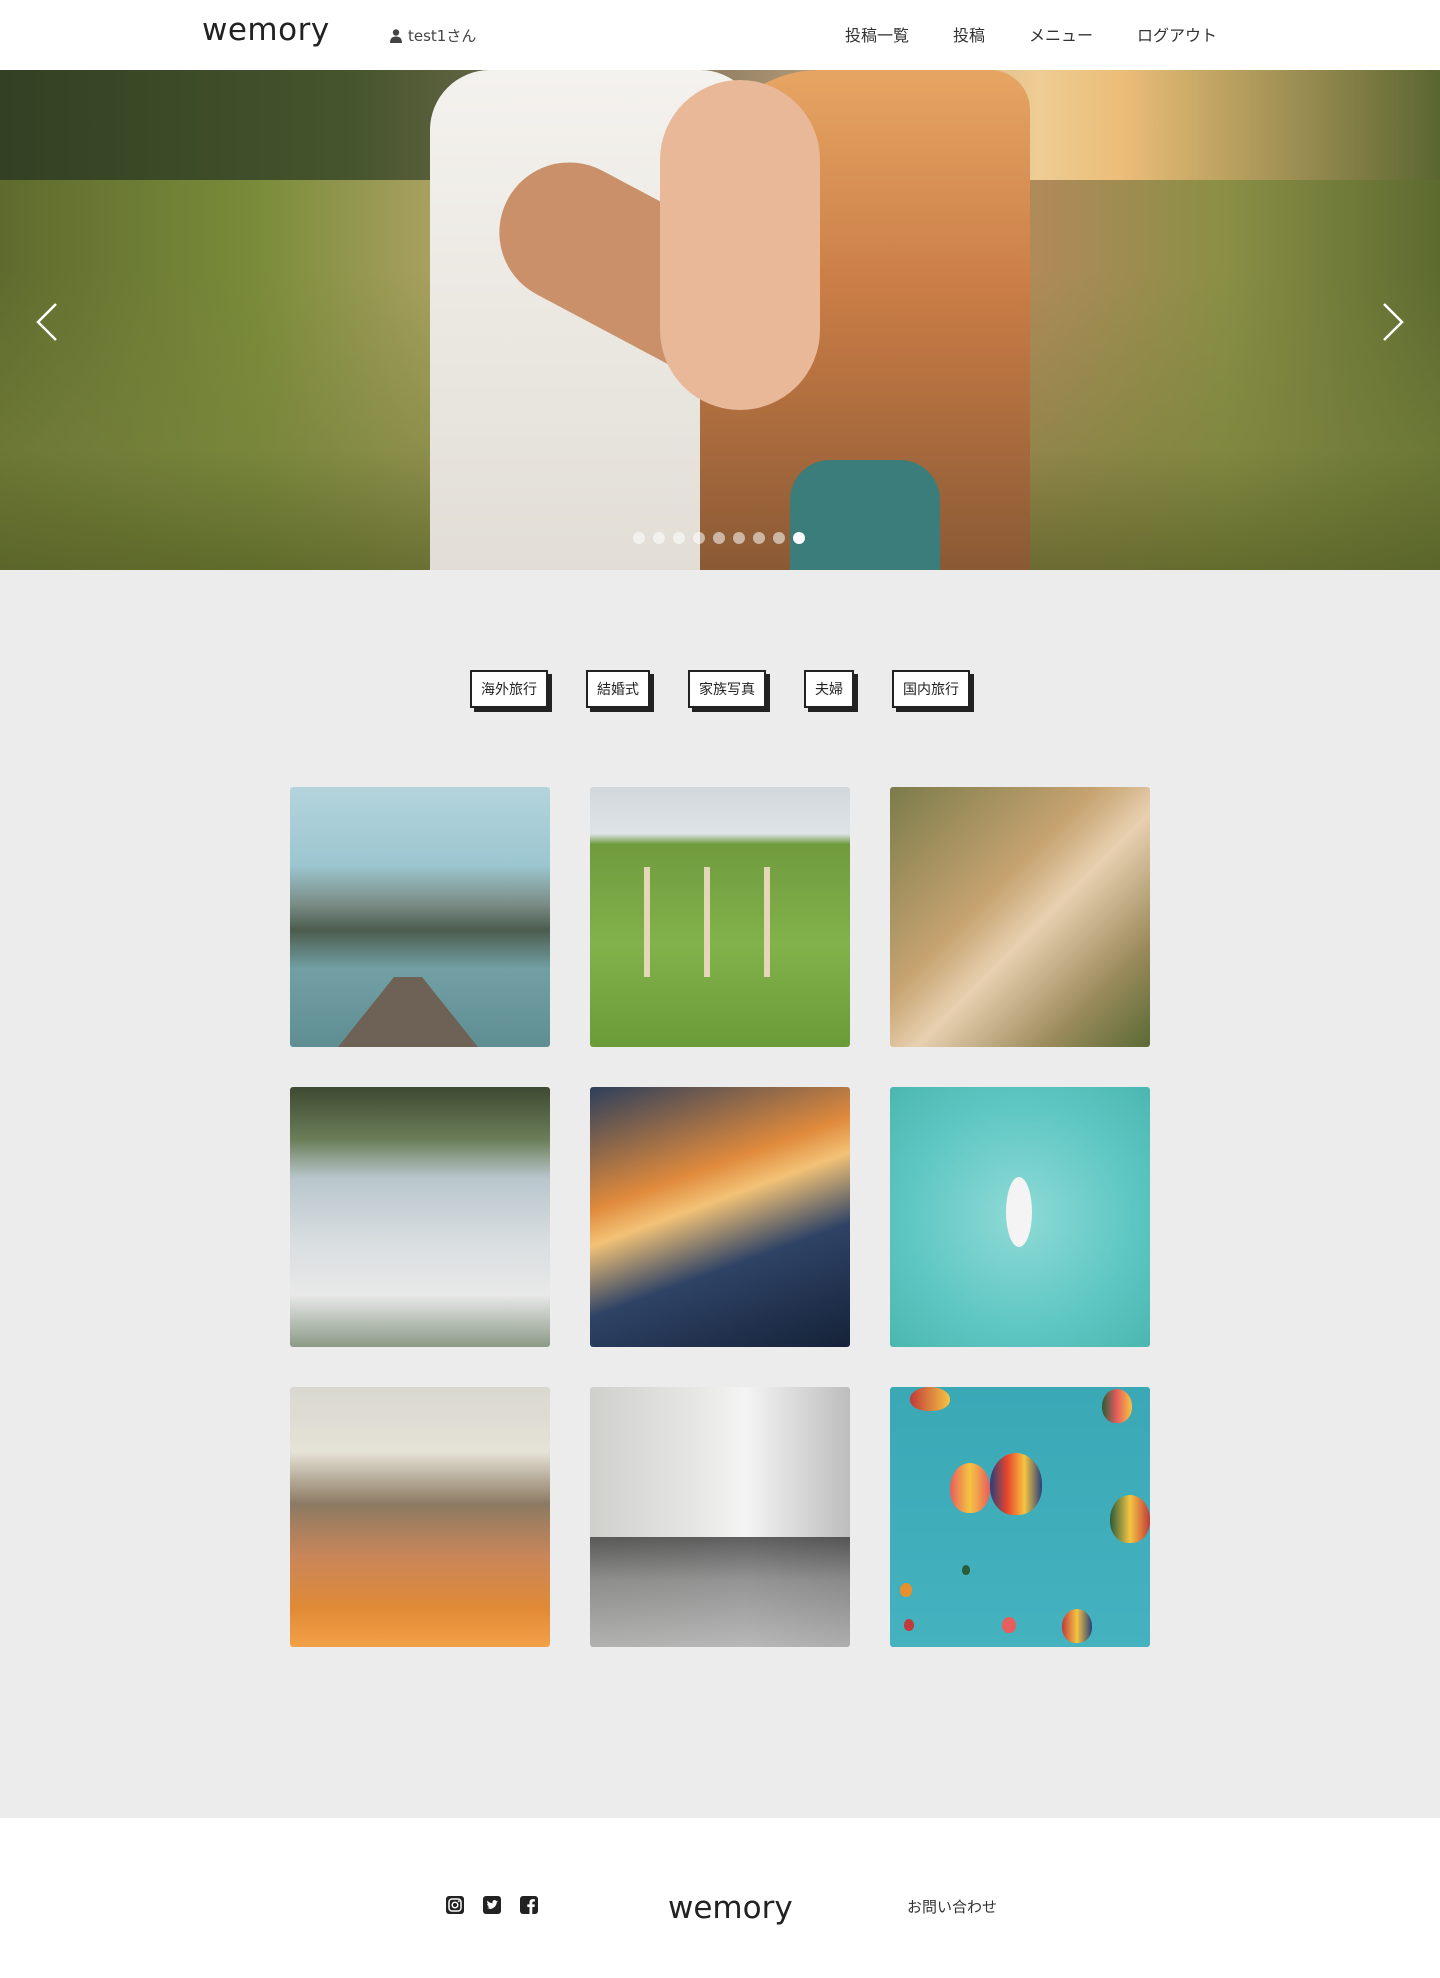 The height and width of the screenshot is (1978, 1440). What do you see at coordinates (1177, 34) in the screenshot?
I see `nav-logout: ログアウト` at bounding box center [1177, 34].